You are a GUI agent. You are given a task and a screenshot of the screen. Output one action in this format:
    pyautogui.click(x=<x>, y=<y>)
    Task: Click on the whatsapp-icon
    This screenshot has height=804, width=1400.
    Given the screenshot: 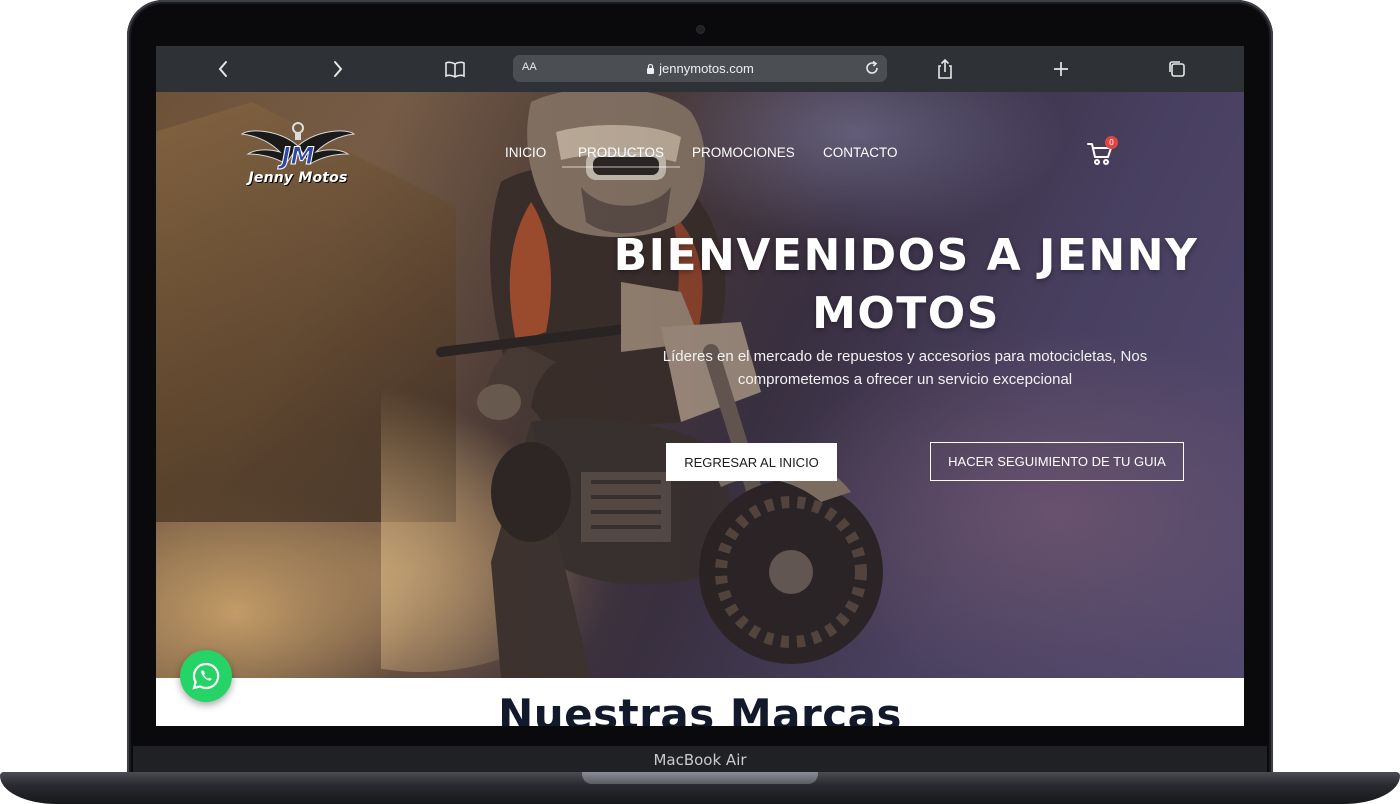 What is the action you would take?
    pyautogui.click(x=206, y=676)
    